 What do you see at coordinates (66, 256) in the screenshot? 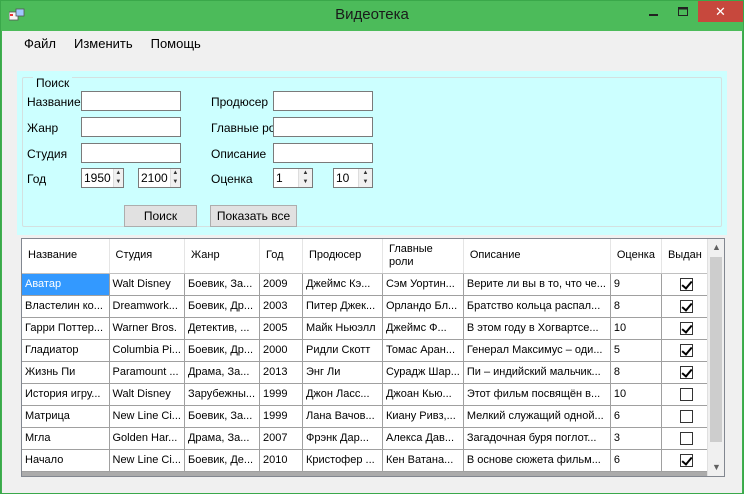
I see `column-header: Название` at bounding box center [66, 256].